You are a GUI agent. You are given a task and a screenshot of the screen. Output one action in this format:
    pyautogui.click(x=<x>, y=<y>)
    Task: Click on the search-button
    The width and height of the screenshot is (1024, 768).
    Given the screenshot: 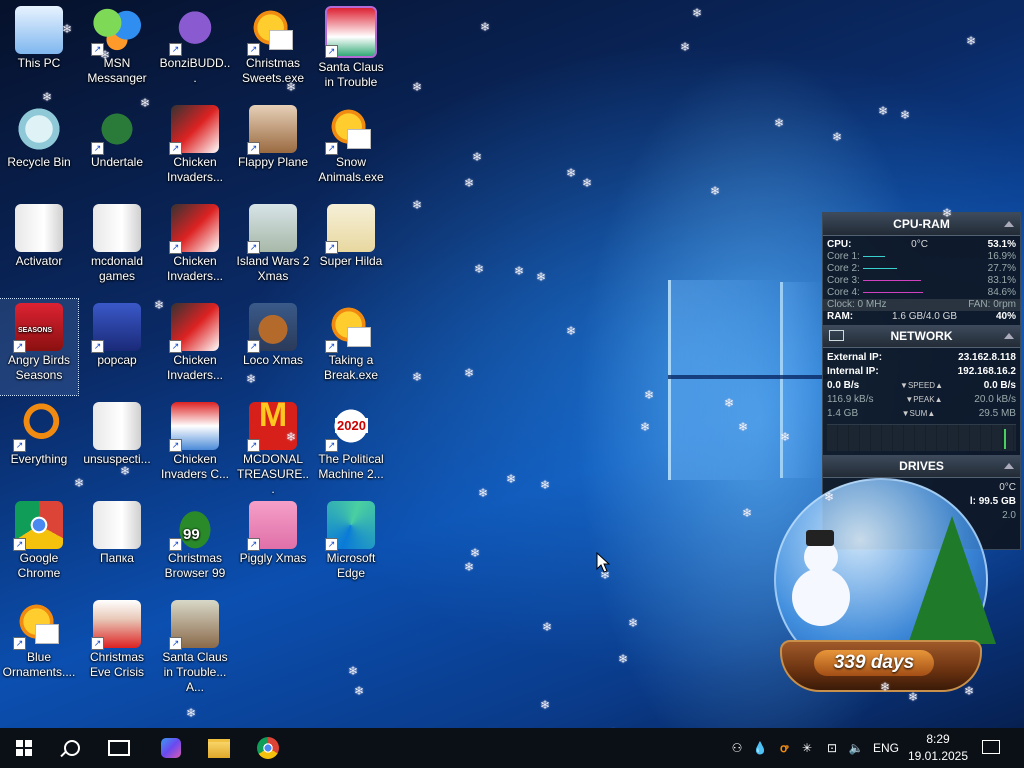 What is the action you would take?
    pyautogui.click(x=72, y=748)
    